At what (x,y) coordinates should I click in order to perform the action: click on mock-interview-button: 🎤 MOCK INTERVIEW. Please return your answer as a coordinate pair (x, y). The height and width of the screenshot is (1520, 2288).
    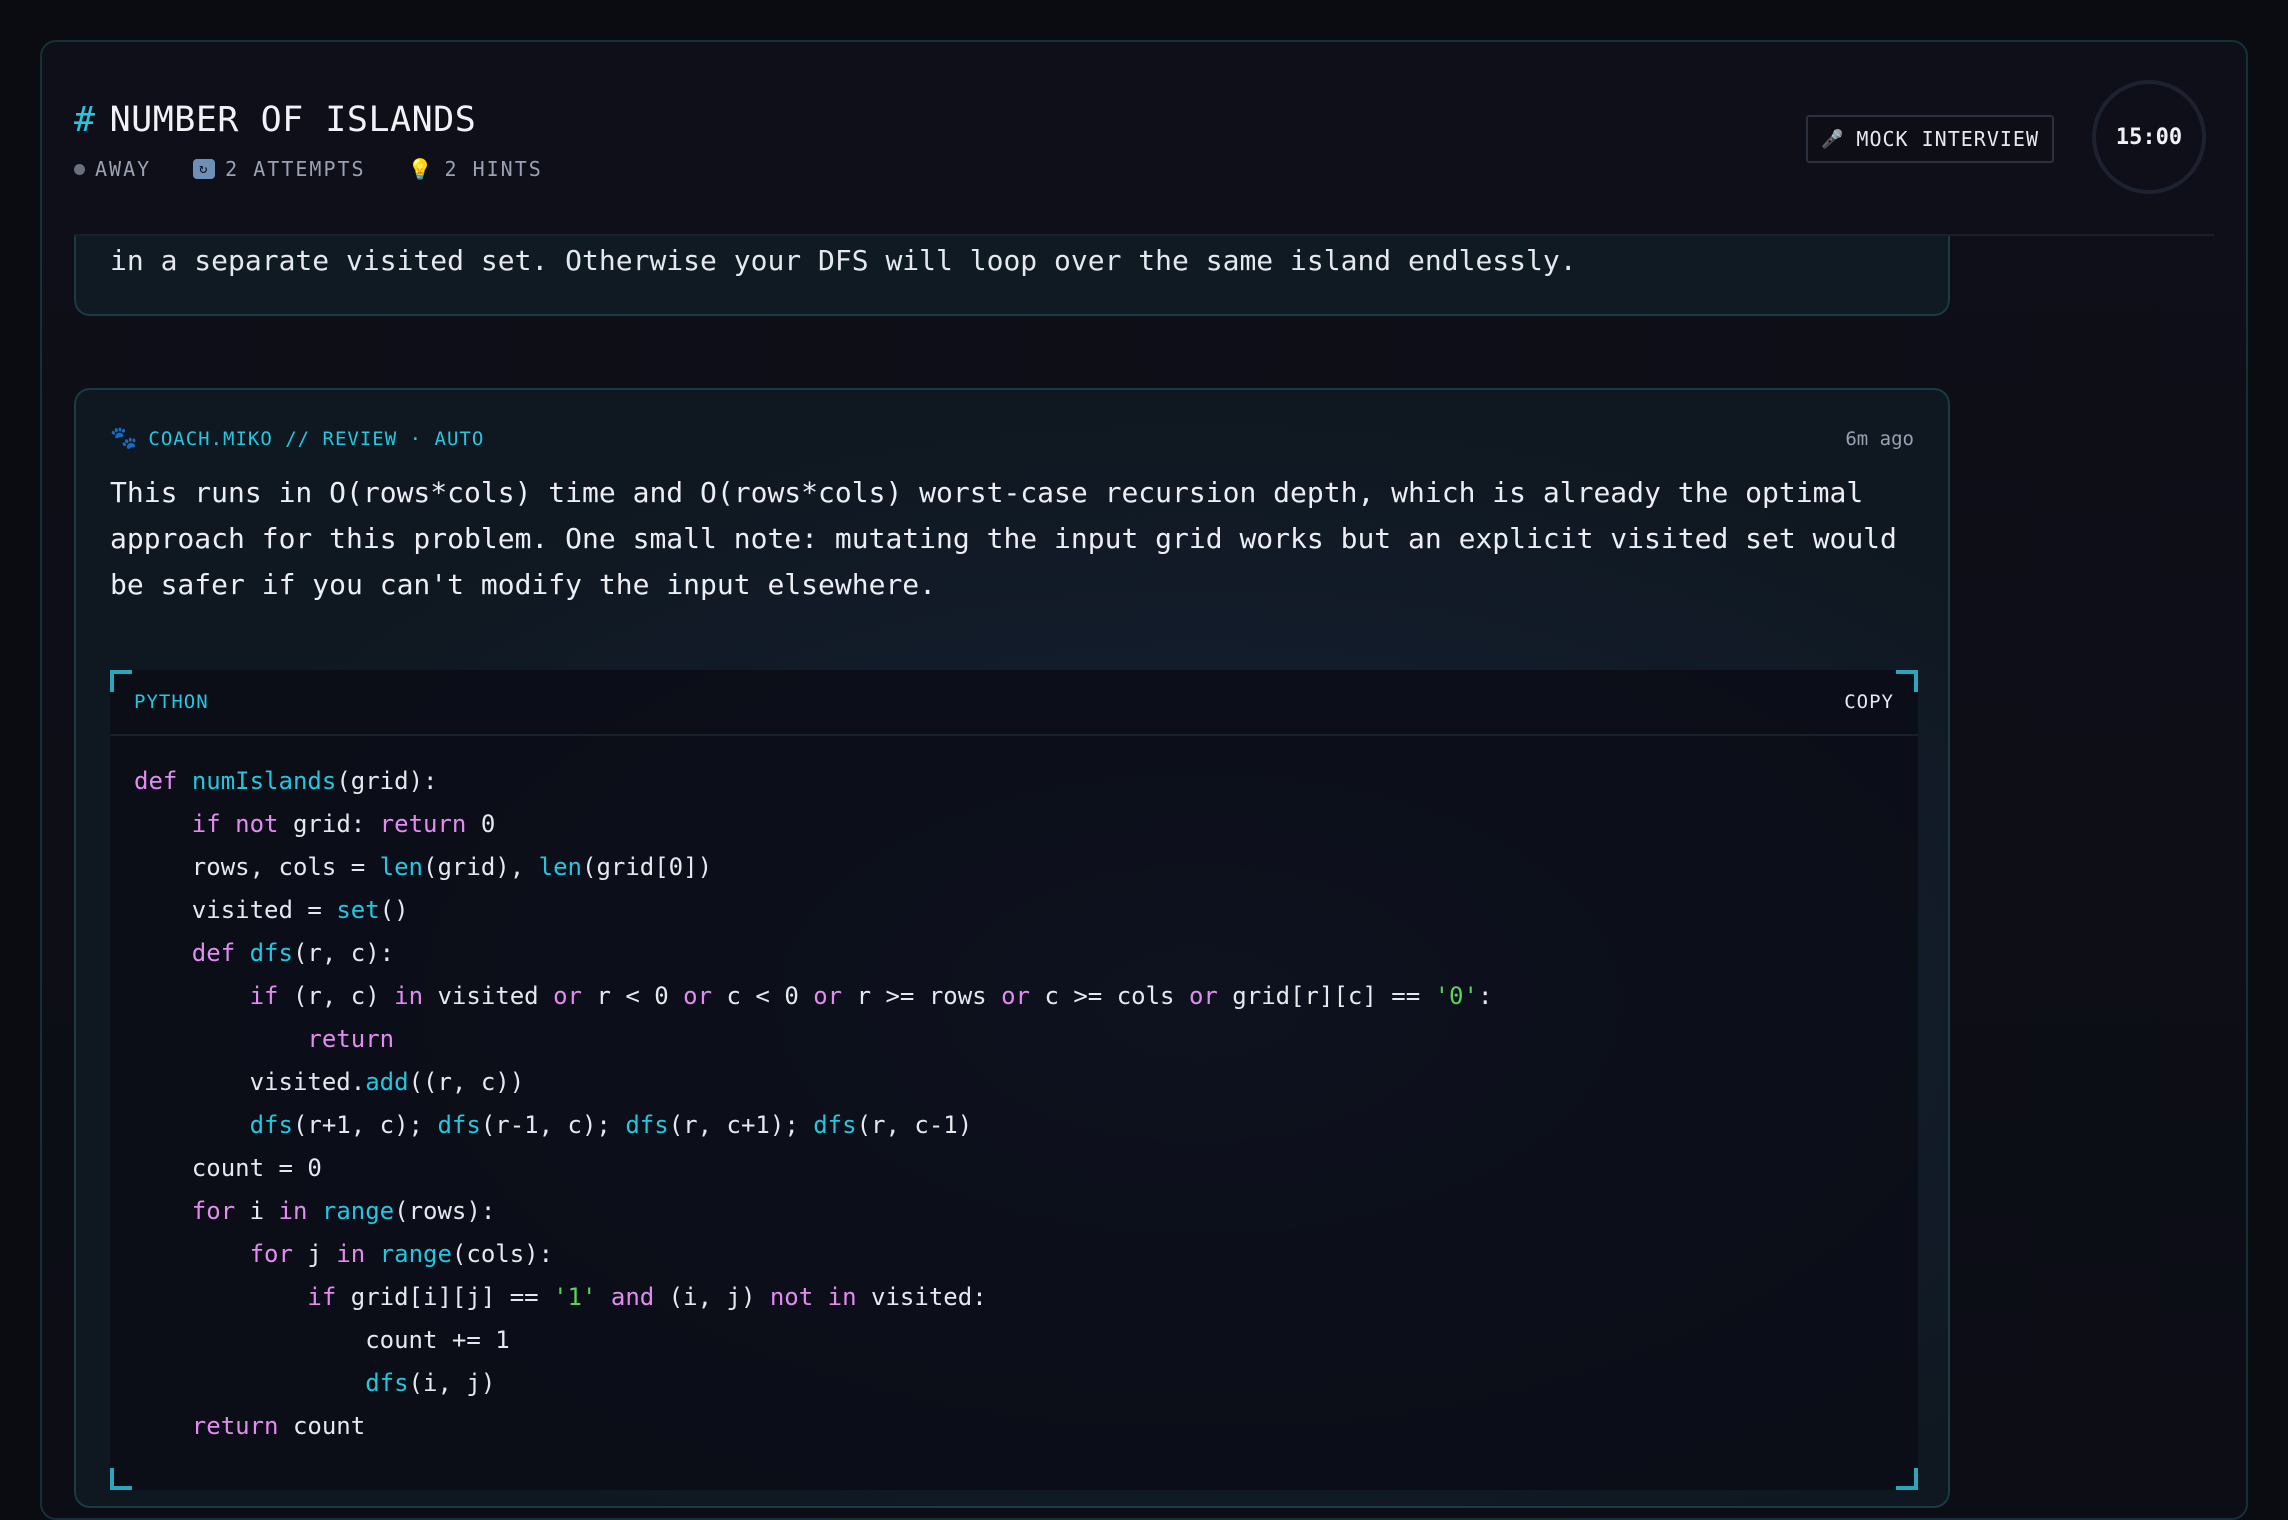
    Looking at the image, I should click on (1930, 139).